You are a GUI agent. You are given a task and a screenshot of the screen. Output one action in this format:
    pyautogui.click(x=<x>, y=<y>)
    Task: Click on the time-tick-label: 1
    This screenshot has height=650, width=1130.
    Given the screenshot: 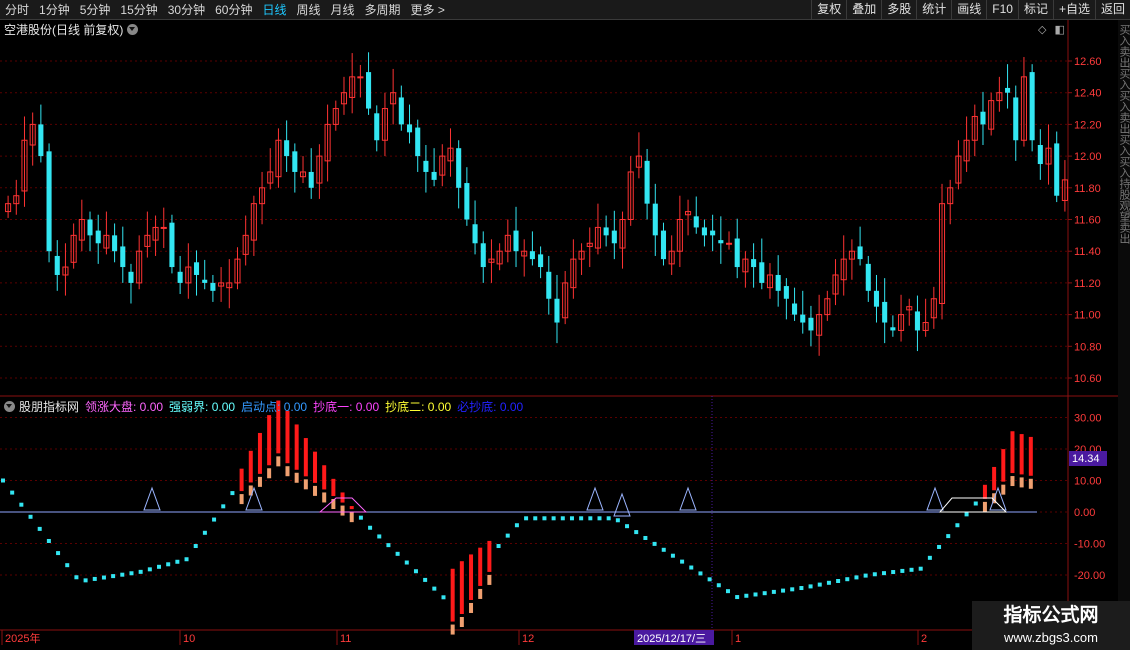 What is the action you would take?
    pyautogui.click(x=738, y=639)
    